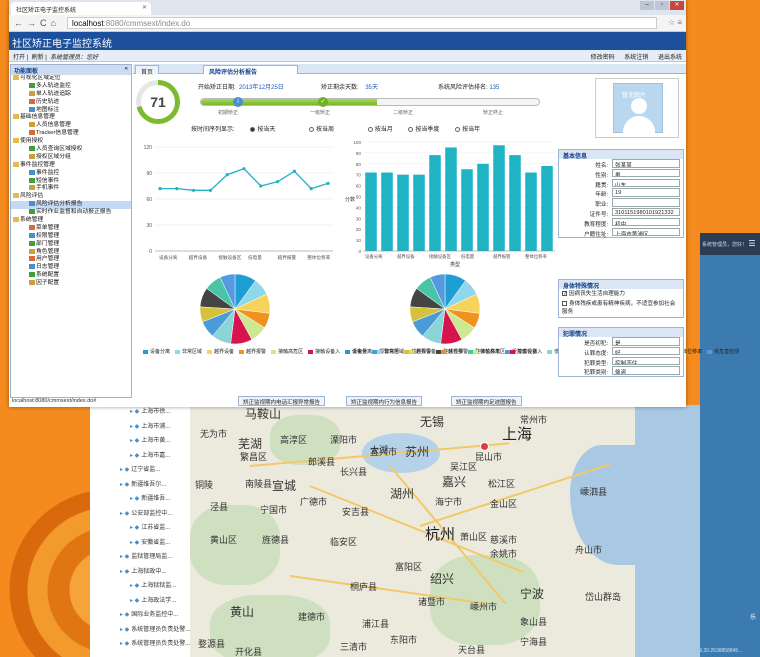 This screenshot has width=760, height=657. I want to click on close-window-button: ✕, so click(677, 5).